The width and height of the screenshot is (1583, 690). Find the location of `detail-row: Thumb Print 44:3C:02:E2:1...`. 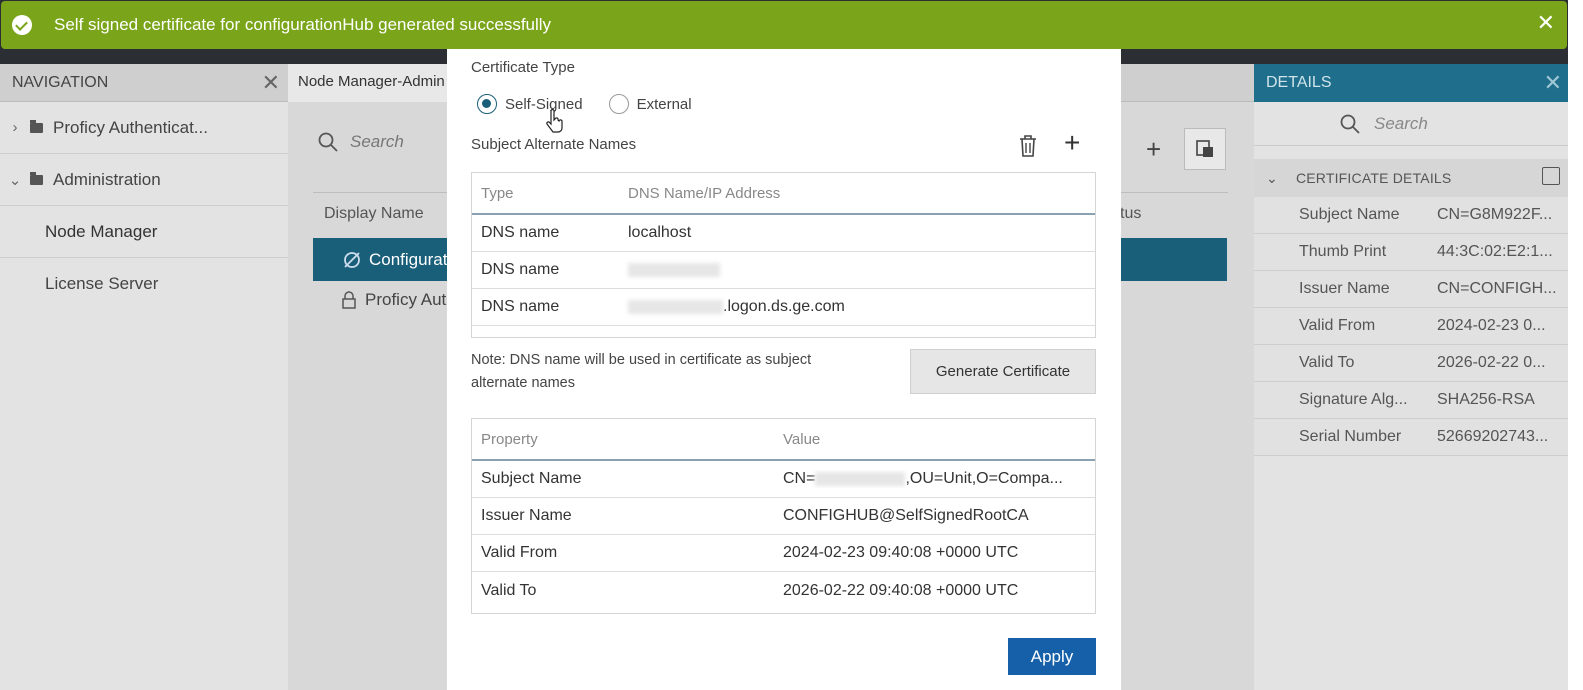

detail-row: Thumb Print 44:3C:02:E2:1... is located at coordinates (1411, 252).